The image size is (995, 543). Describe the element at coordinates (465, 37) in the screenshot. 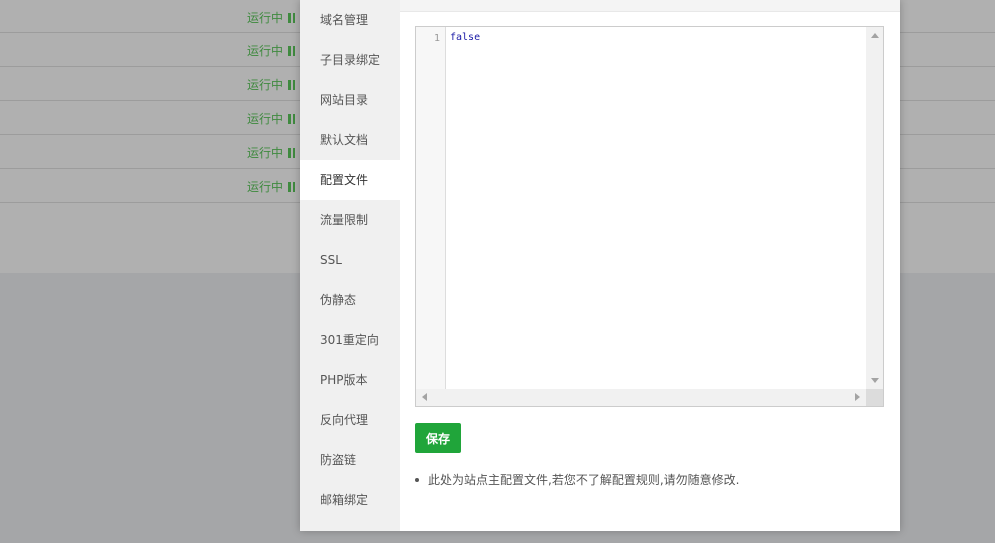

I see `code-line: false` at that location.